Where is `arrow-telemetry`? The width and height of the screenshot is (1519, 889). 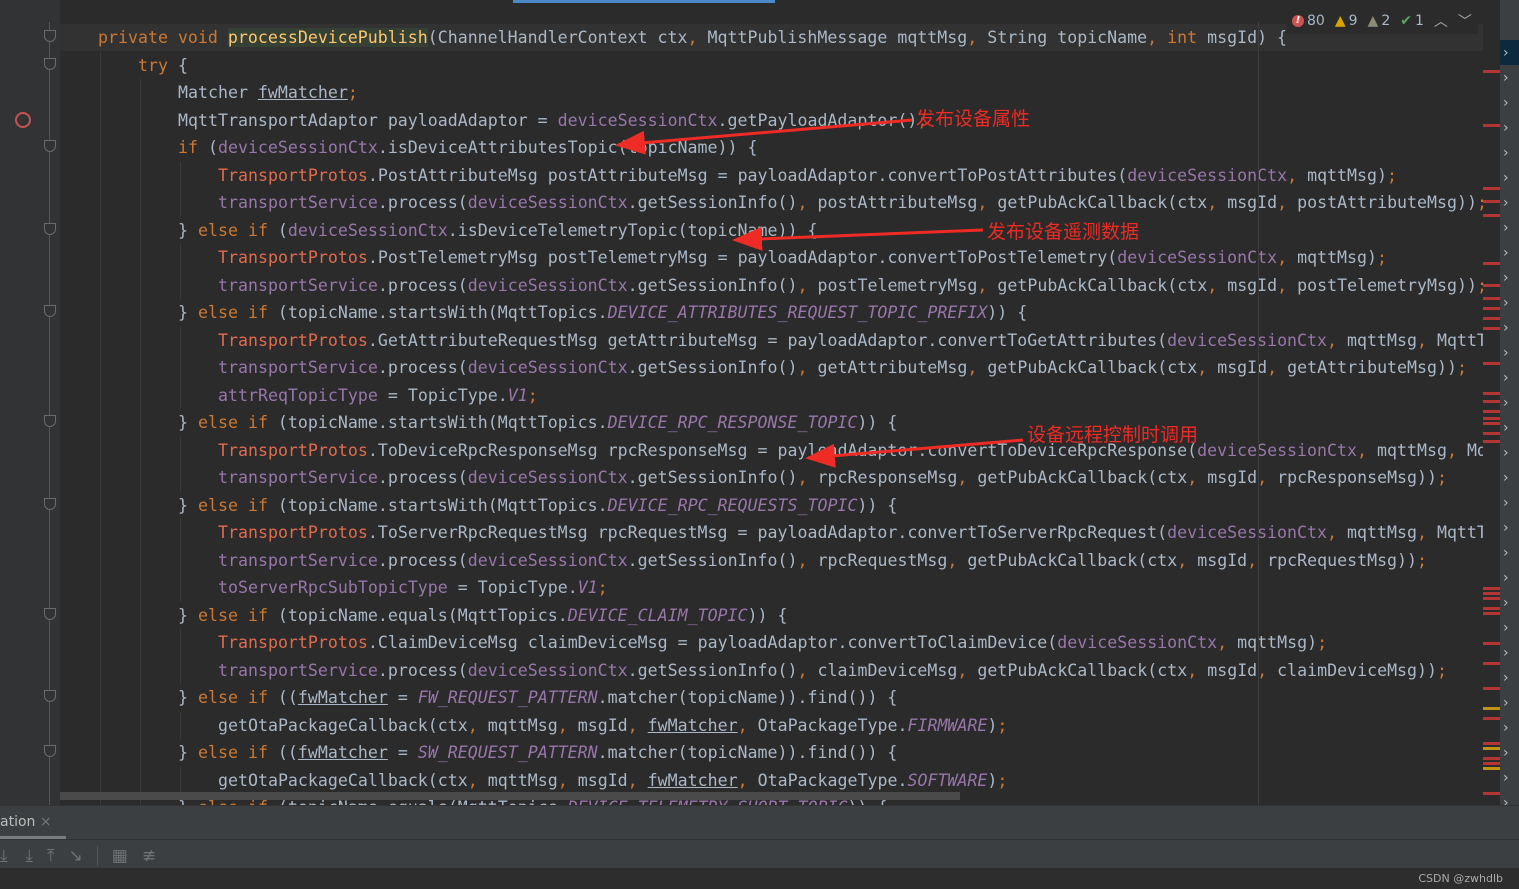
arrow-telemetry is located at coordinates (858, 238).